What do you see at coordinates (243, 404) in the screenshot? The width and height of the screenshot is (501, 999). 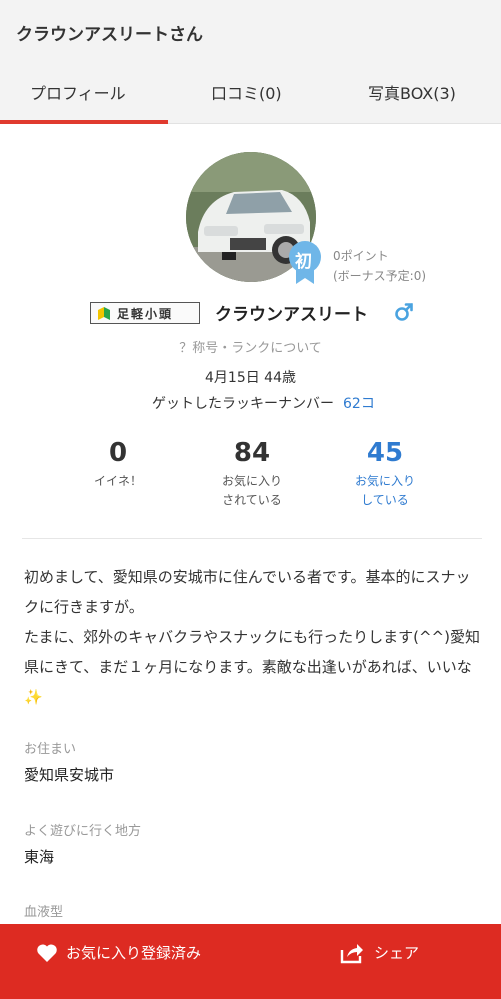 I see `lucky-number-label: ゲットしたラッキーナンバー` at bounding box center [243, 404].